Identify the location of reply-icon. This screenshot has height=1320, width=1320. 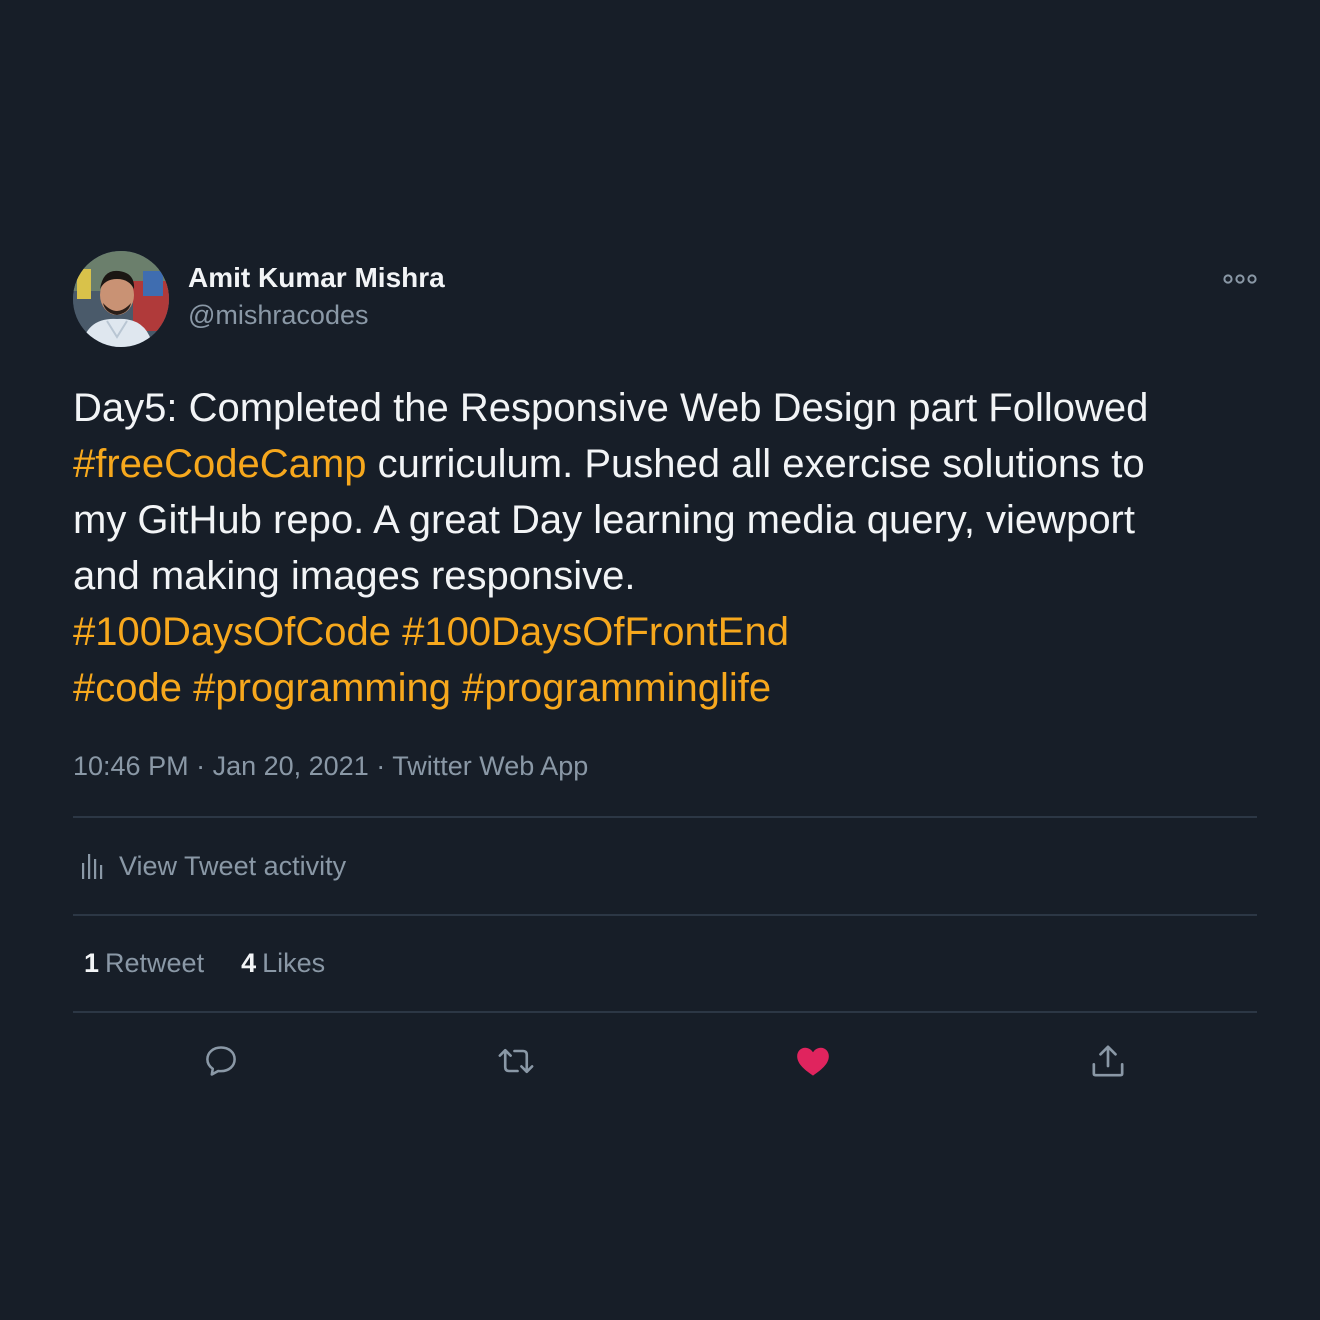
(221, 1061).